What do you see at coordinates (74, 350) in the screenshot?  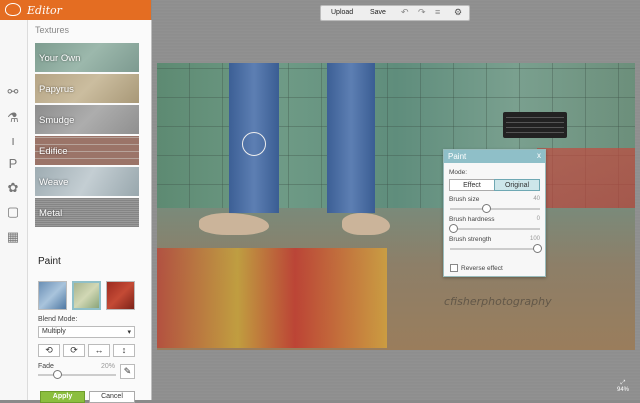 I see `rotate-right-button: ⟳` at bounding box center [74, 350].